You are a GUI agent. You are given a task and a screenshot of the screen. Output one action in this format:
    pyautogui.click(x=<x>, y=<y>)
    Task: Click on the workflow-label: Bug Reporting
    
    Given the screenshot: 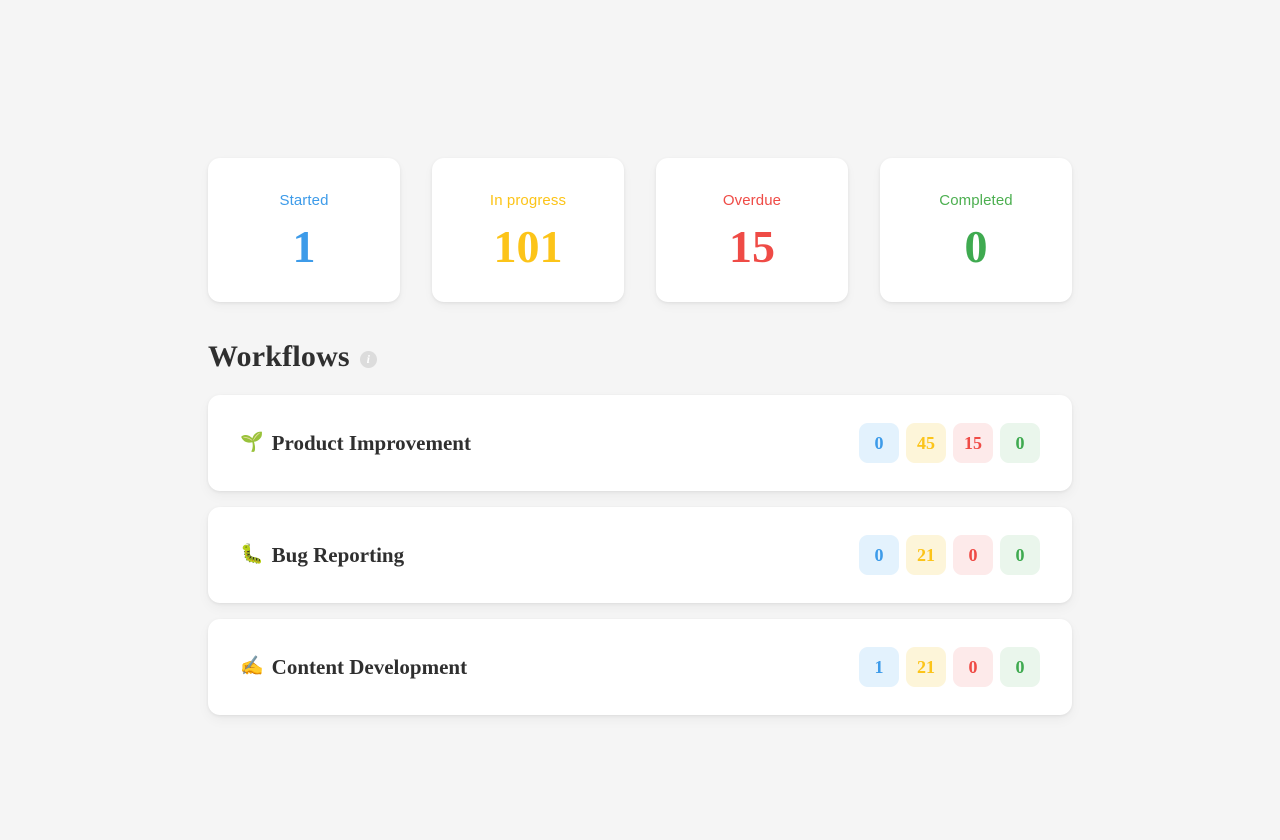 What is the action you would take?
    pyautogui.click(x=338, y=555)
    